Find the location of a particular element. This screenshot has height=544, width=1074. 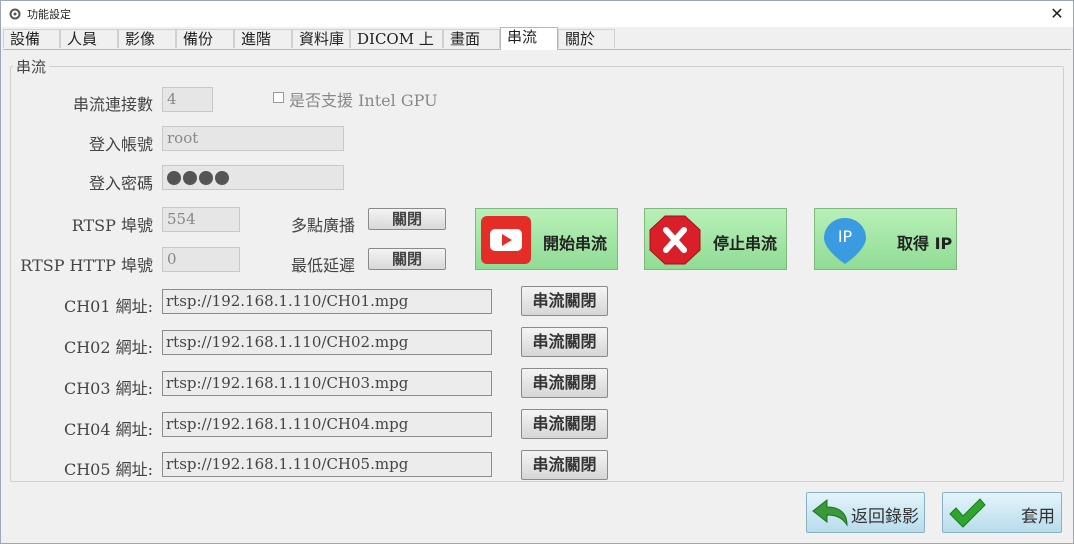

apply-label: 套用 is located at coordinates (1038, 517).